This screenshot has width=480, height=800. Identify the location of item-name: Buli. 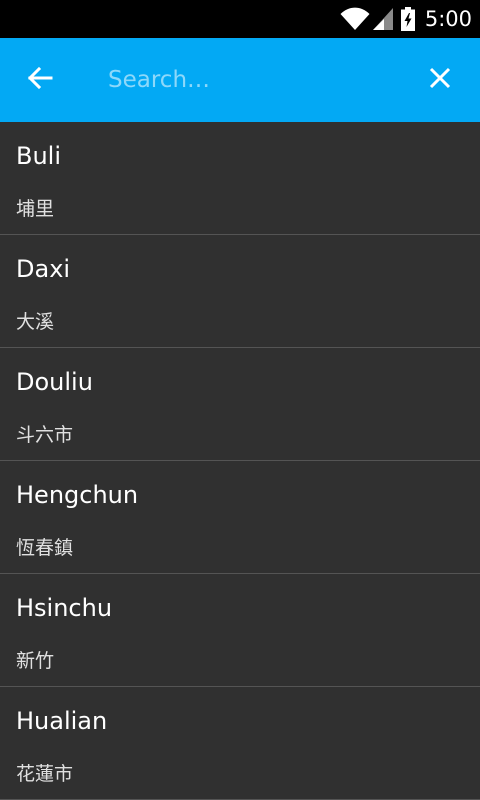
(39, 156).